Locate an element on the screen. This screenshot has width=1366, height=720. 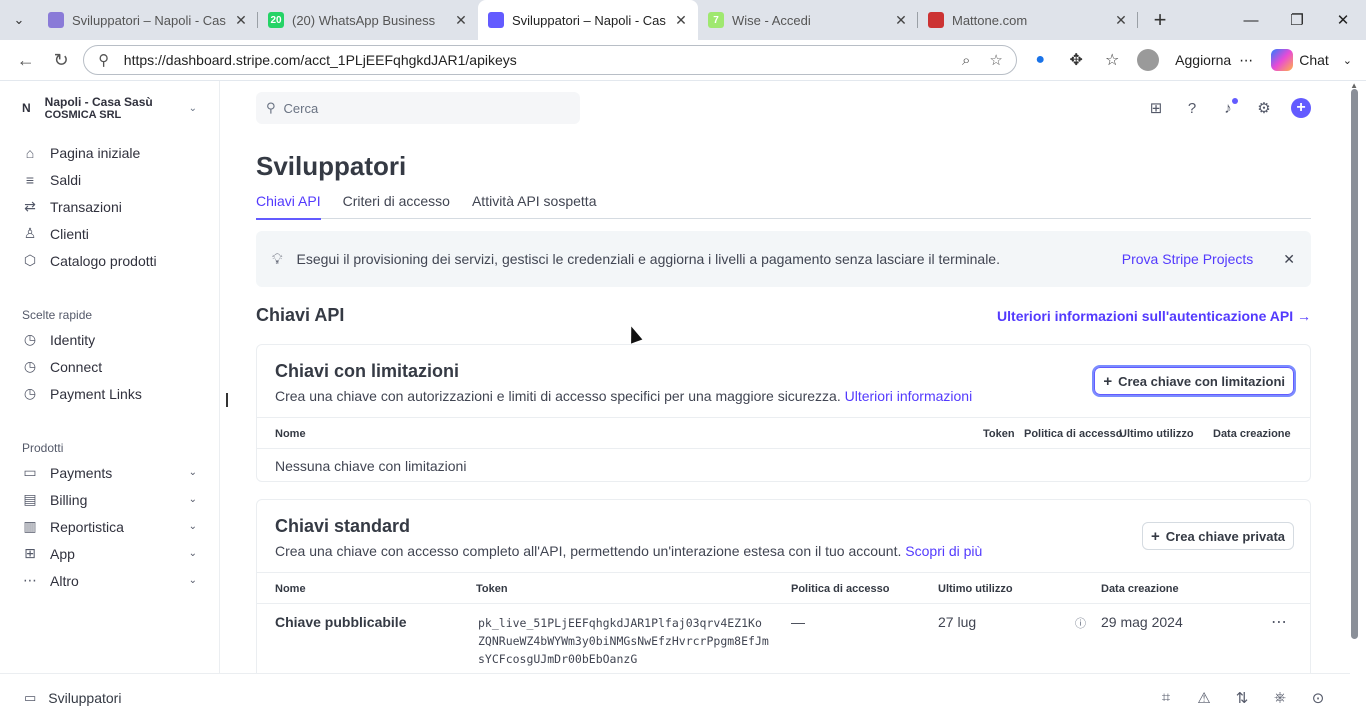
tab-access-policies: Criteri di accesso is located at coordinates (396, 206).